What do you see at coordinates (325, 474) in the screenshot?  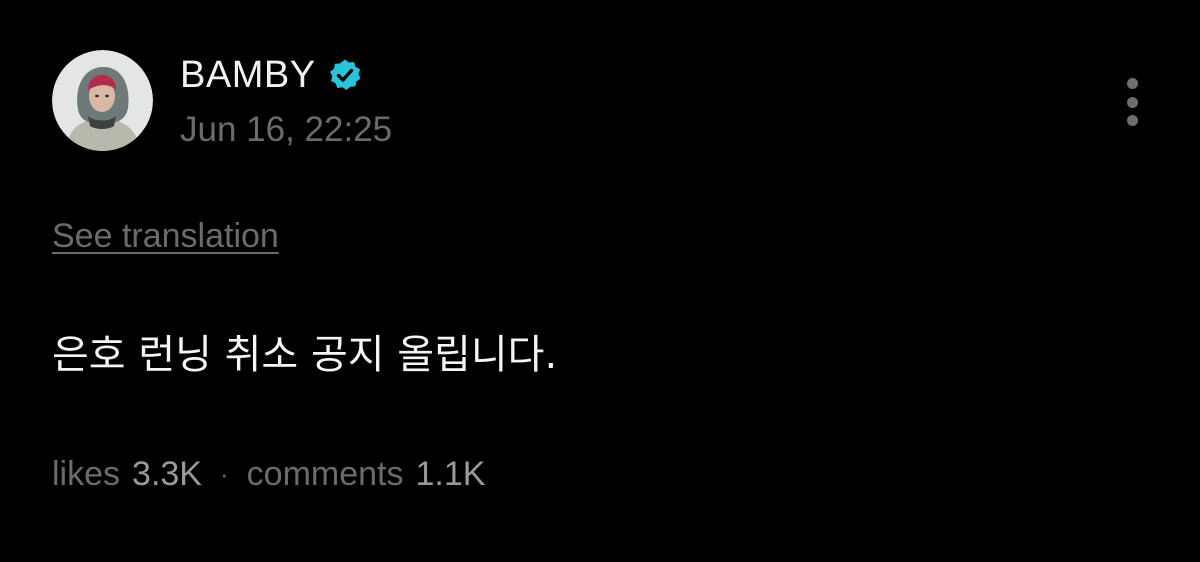 I see `comments-label: comments` at bounding box center [325, 474].